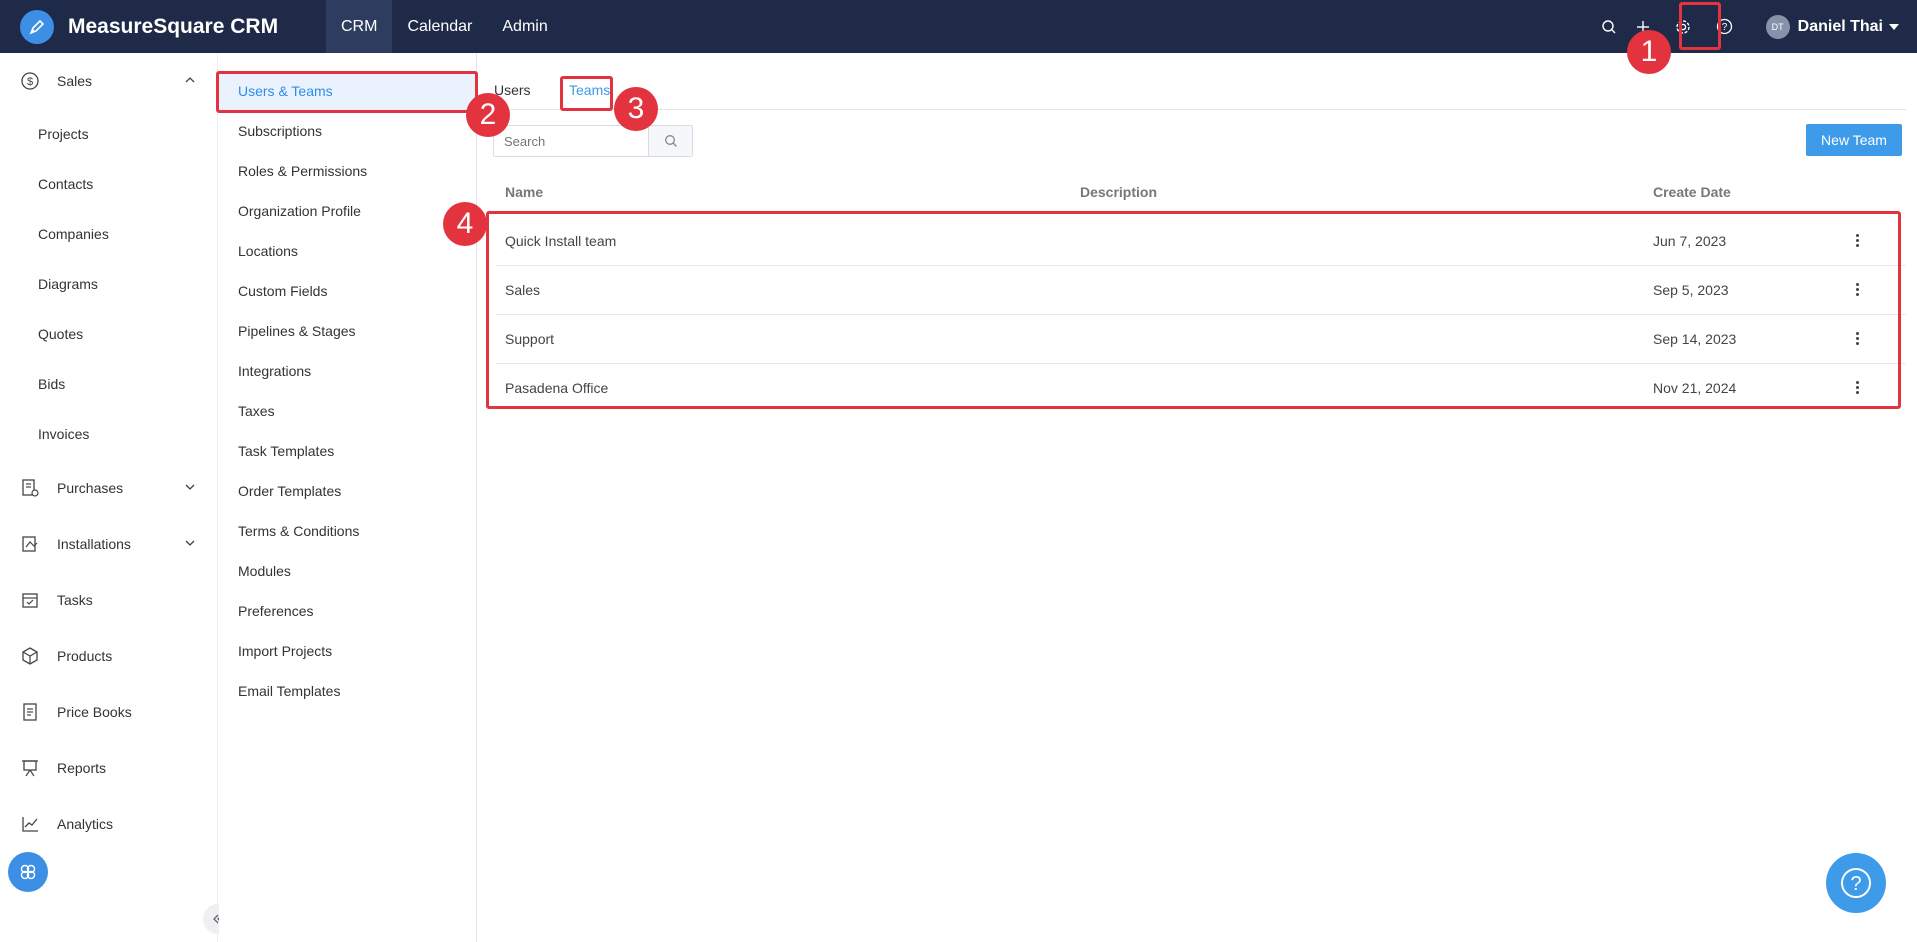 This screenshot has height=942, width=1917. Describe the element at coordinates (282, 291) in the screenshot. I see `settings-item-custom-fields: Custom Fields` at that location.